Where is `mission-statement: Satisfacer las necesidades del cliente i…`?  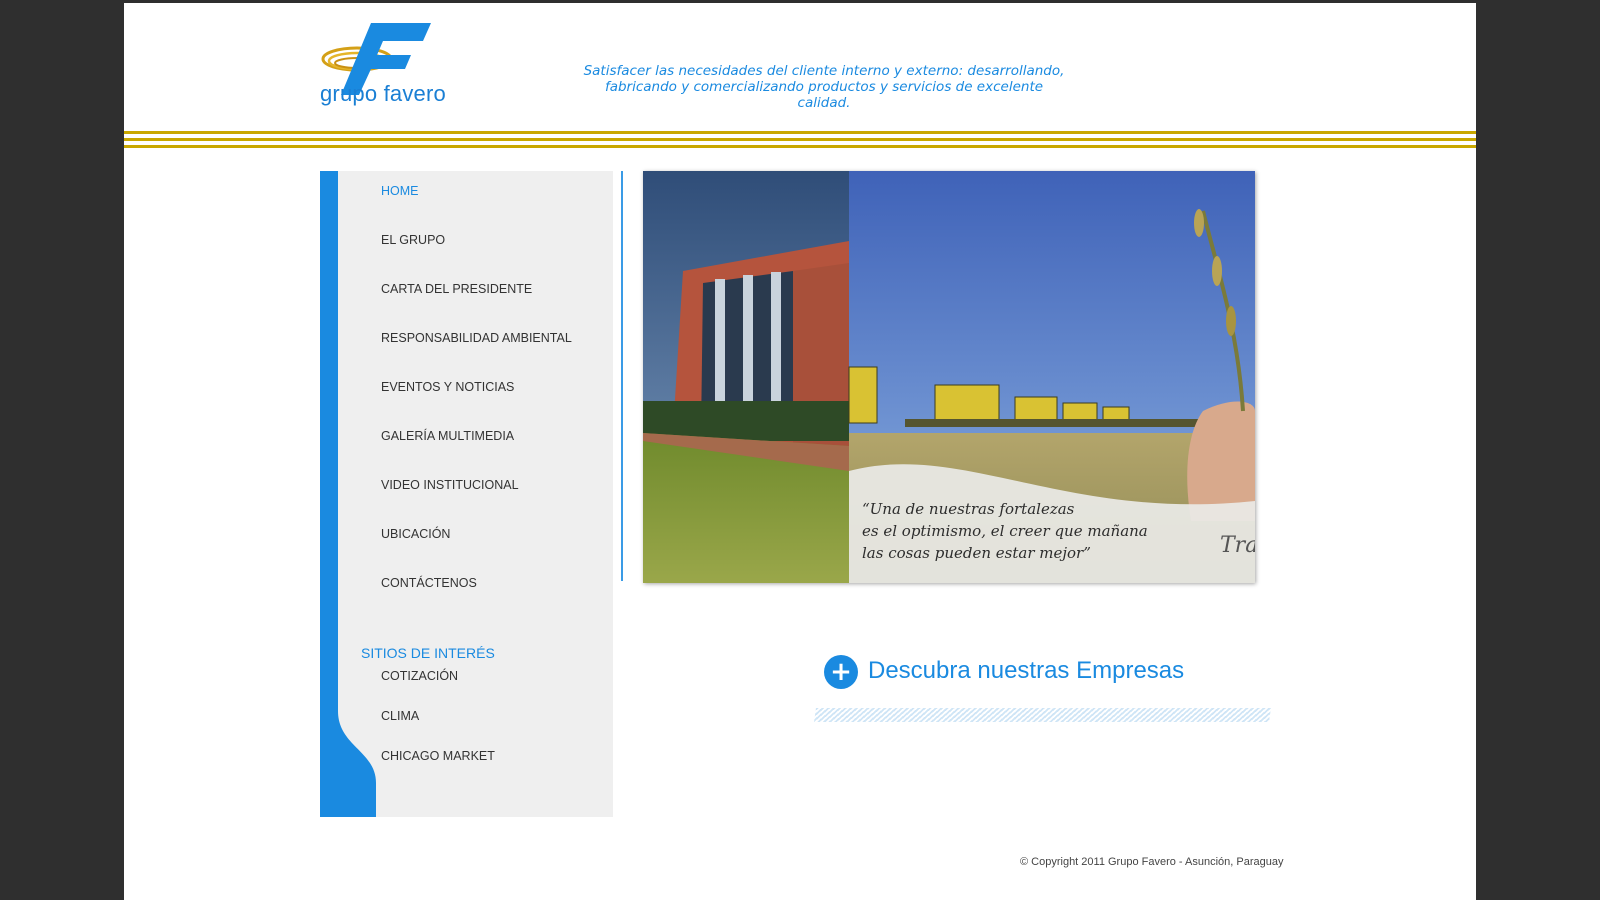 mission-statement: Satisfacer las necesidades del cliente i… is located at coordinates (824, 87).